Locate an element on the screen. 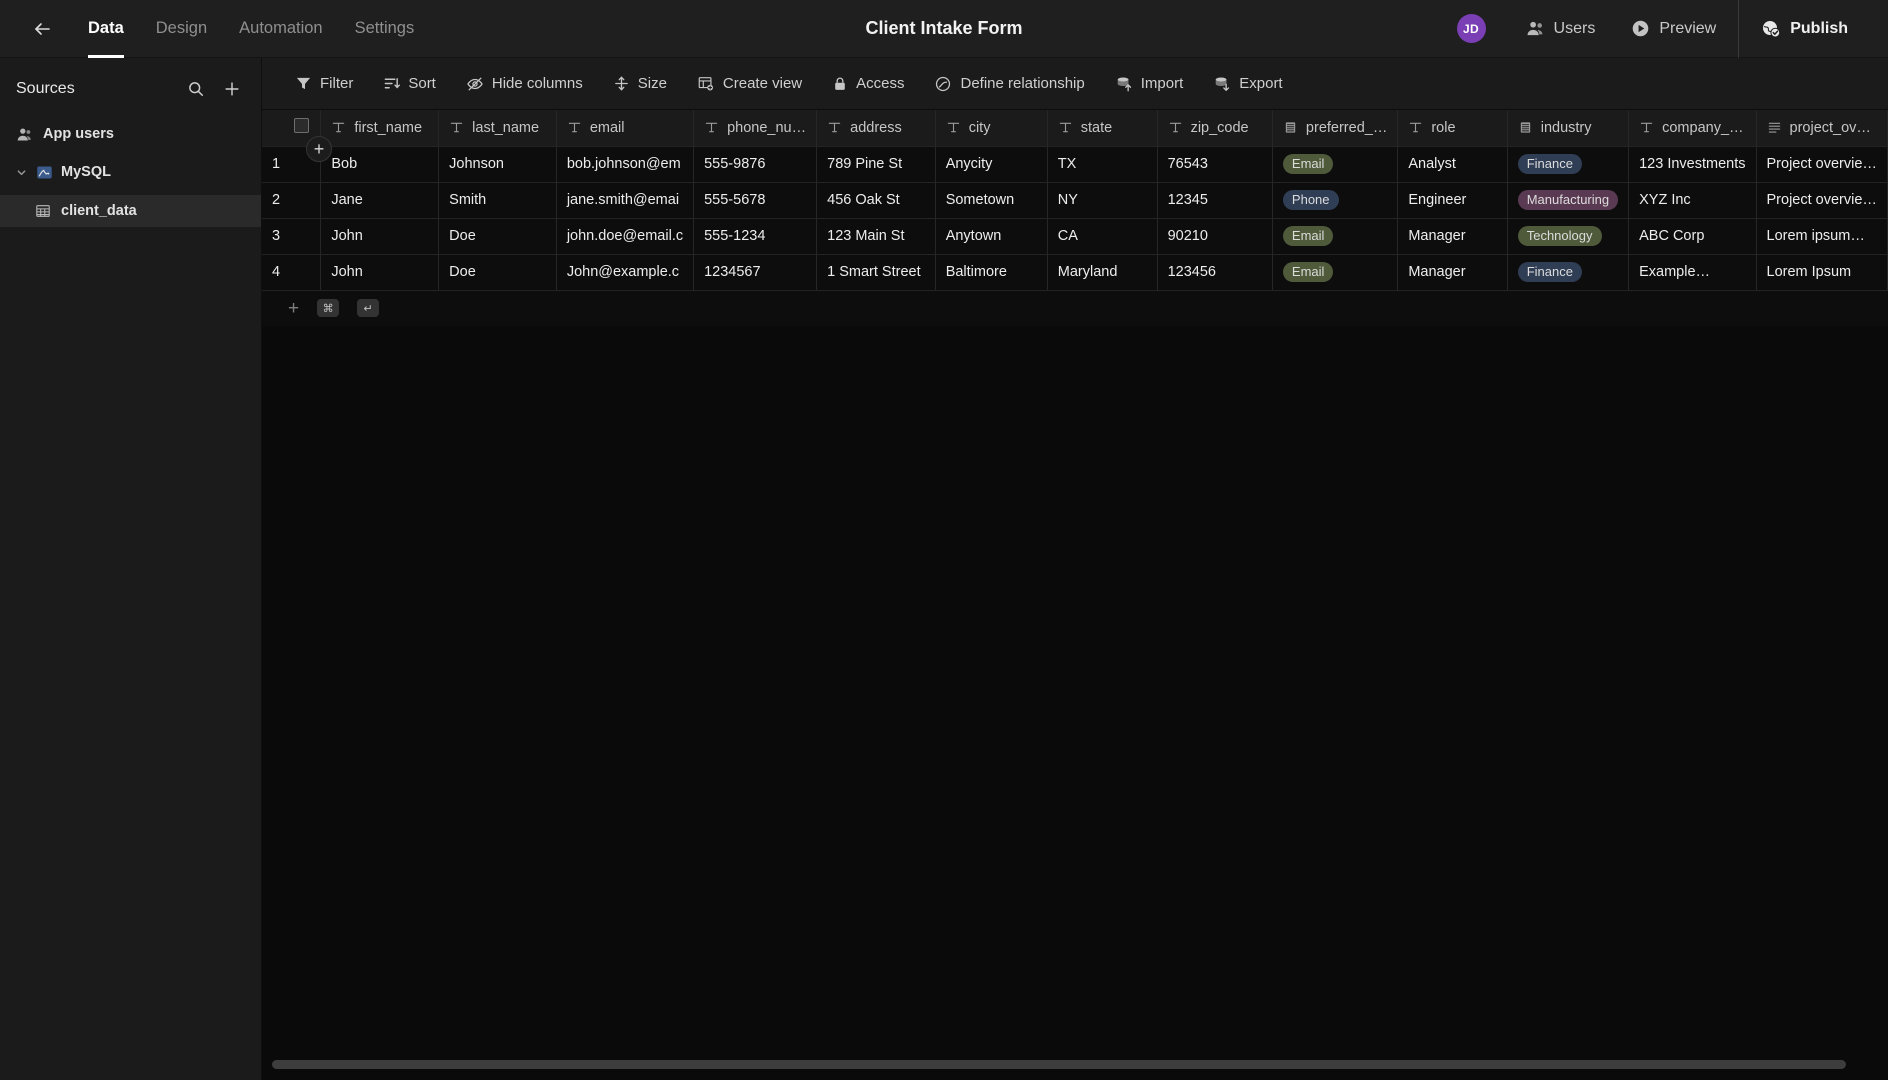 This screenshot has height=1080, width=1888. cell-city: Baltimore is located at coordinates (991, 272).